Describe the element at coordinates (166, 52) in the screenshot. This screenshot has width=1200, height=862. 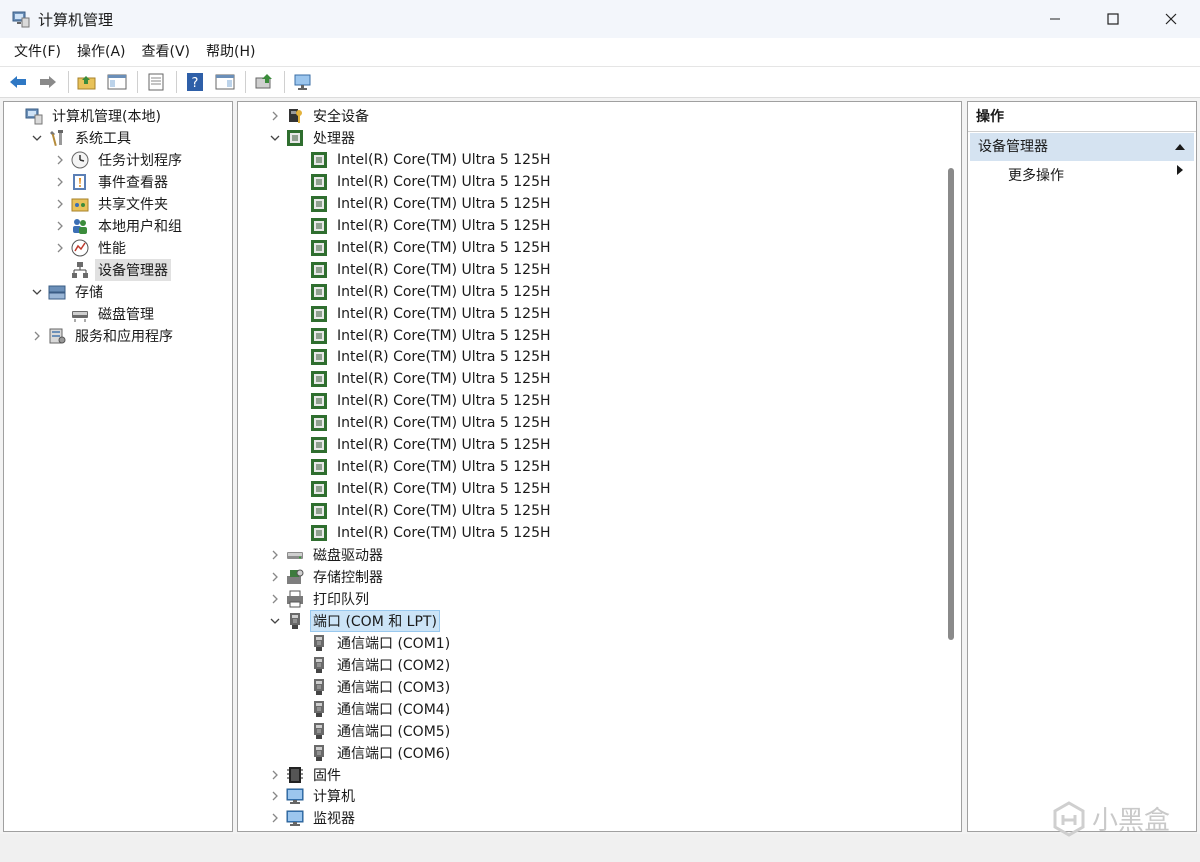
I see `menu-view: 查看(V)` at that location.